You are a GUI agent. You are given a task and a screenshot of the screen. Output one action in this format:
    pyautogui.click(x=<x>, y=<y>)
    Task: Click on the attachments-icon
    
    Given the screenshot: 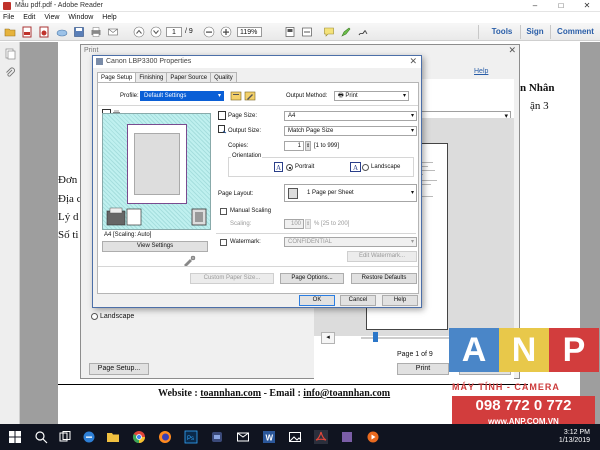 What is the action you would take?
    pyautogui.click(x=10, y=73)
    